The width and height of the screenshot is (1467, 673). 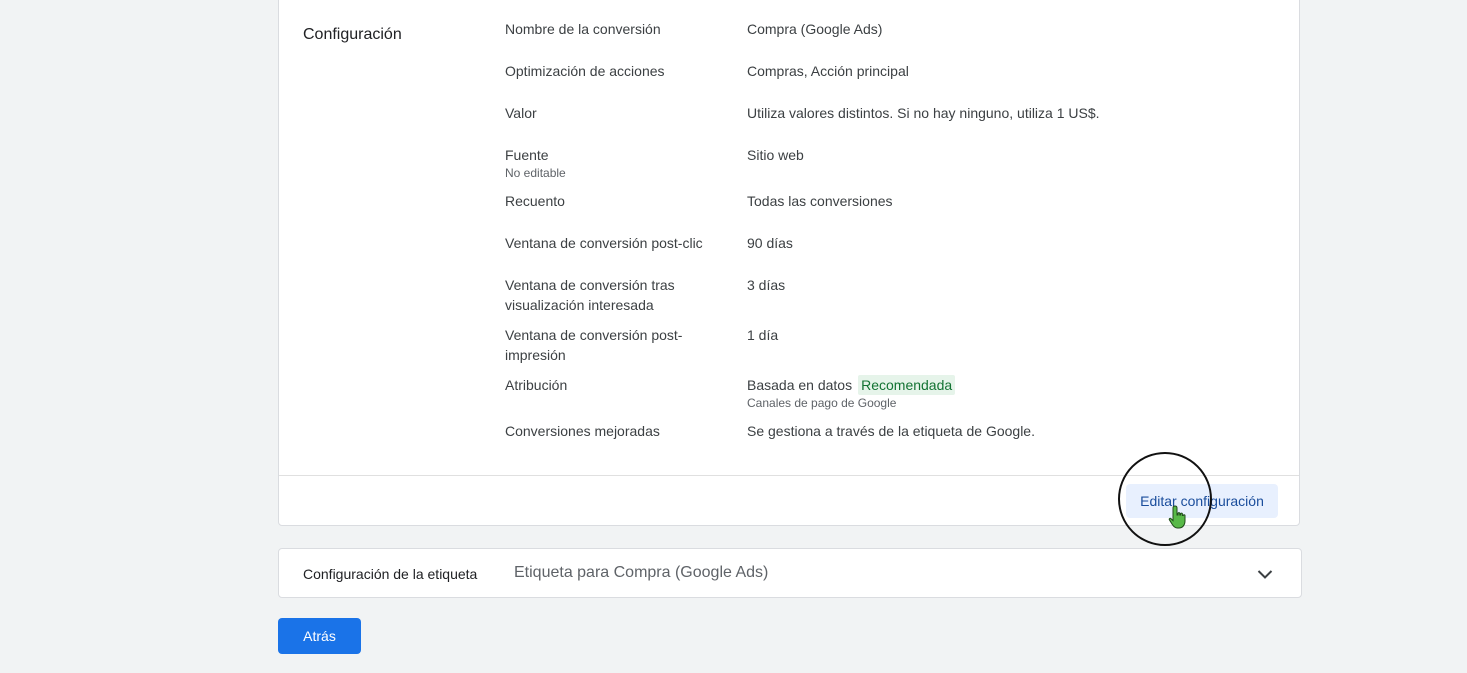 What do you see at coordinates (527, 155) in the screenshot?
I see `row-label-text: Fuente` at bounding box center [527, 155].